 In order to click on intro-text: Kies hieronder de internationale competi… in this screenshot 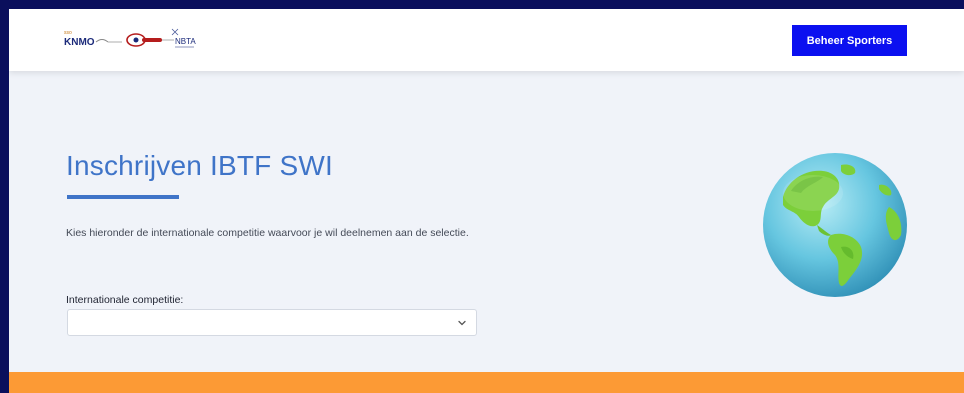, I will do `click(267, 233)`.